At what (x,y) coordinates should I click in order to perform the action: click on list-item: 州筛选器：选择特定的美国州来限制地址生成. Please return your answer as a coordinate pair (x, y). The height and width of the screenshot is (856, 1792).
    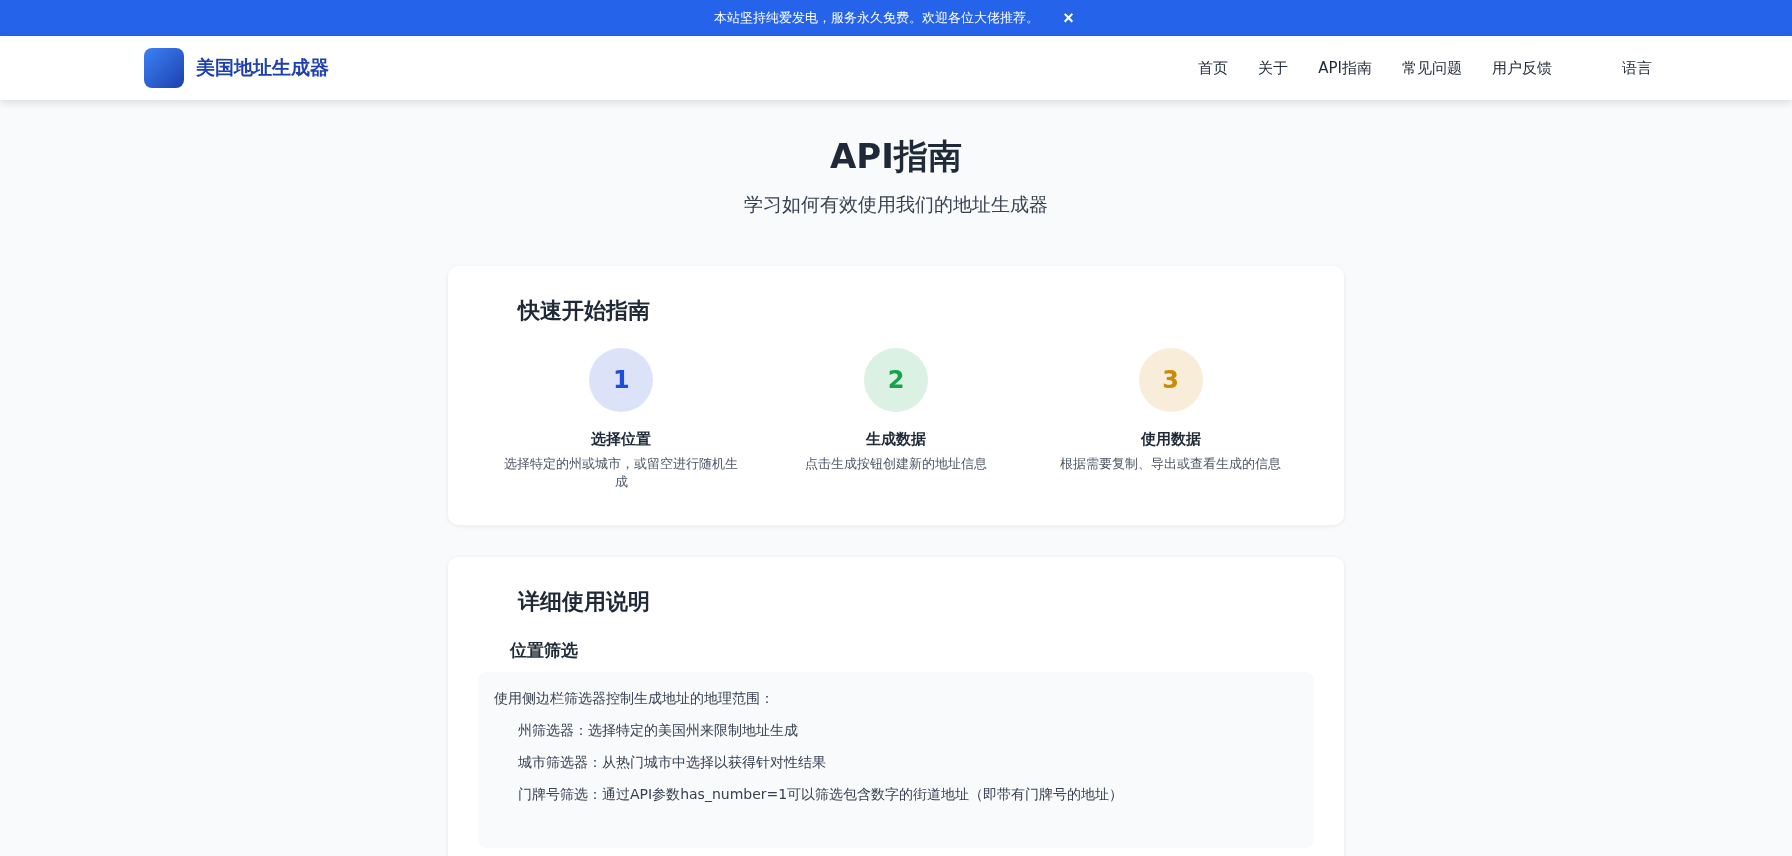
    Looking at the image, I should click on (658, 731).